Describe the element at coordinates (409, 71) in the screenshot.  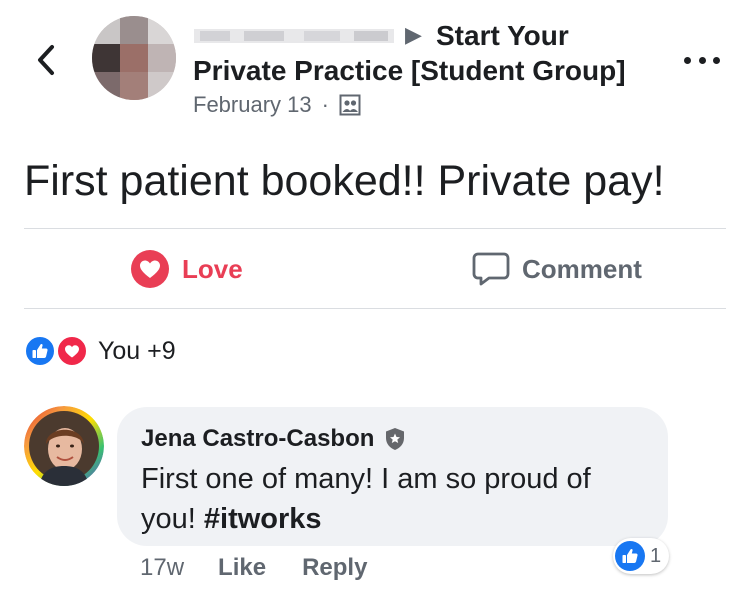
I see `group-name-line2: Private Practice [Student Group]` at that location.